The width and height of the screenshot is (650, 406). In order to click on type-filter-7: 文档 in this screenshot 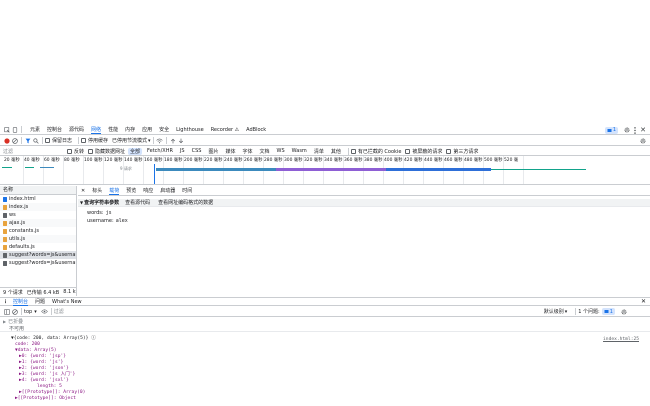, I will do `click(265, 151)`.